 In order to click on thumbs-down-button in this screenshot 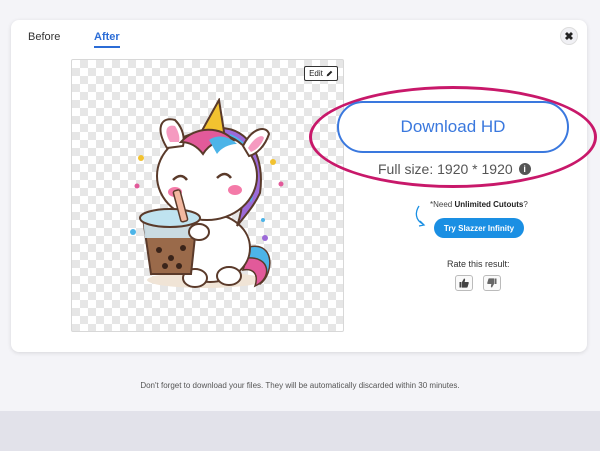, I will do `click(492, 283)`.